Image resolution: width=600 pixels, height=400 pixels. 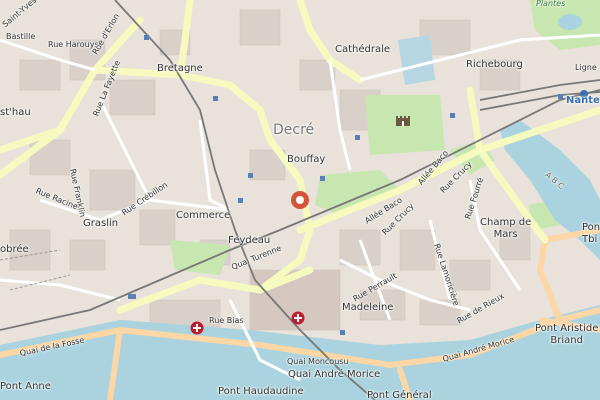 What do you see at coordinates (226, 320) in the screenshot?
I see `label-rue-bias: Rue Bias` at bounding box center [226, 320].